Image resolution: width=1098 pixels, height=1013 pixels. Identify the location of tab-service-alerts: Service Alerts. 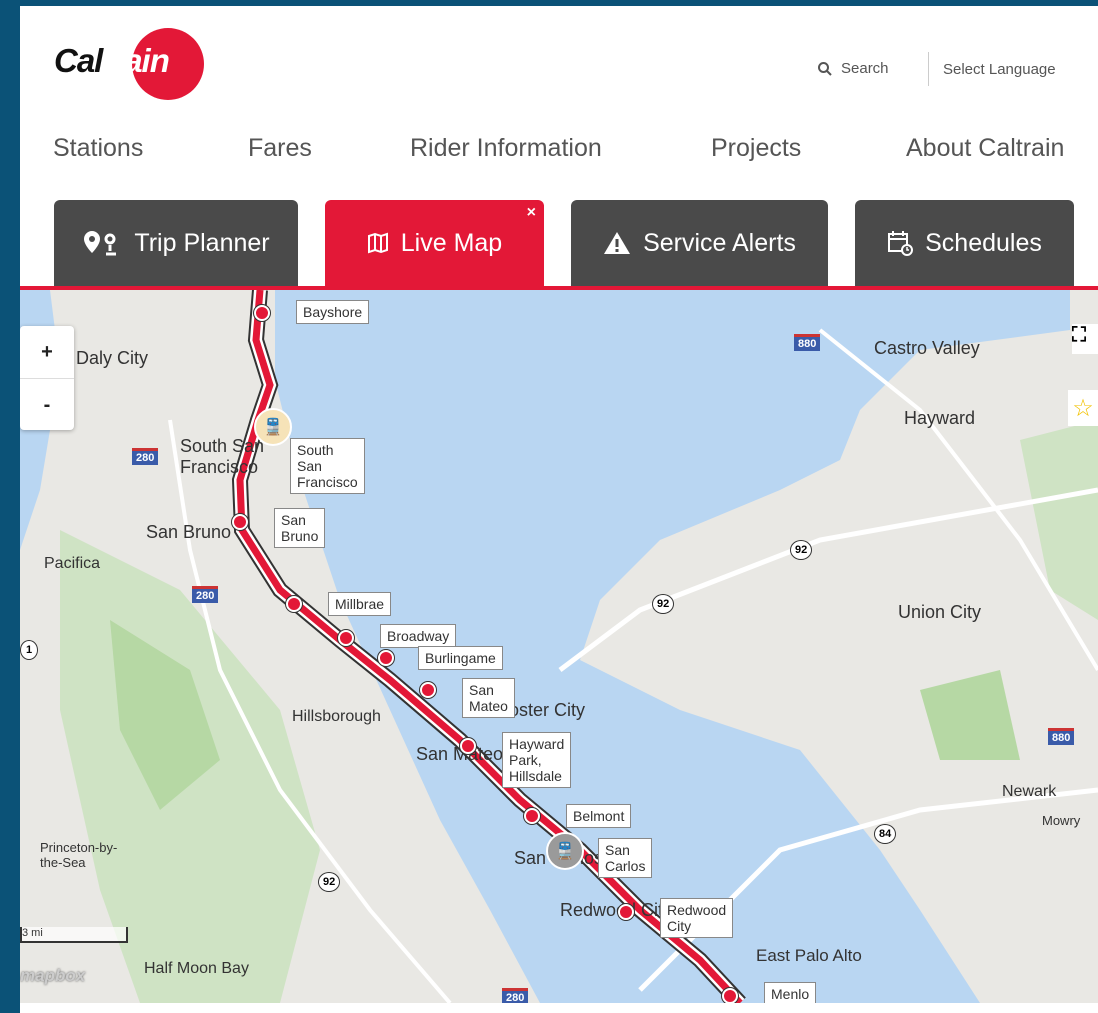
(699, 243).